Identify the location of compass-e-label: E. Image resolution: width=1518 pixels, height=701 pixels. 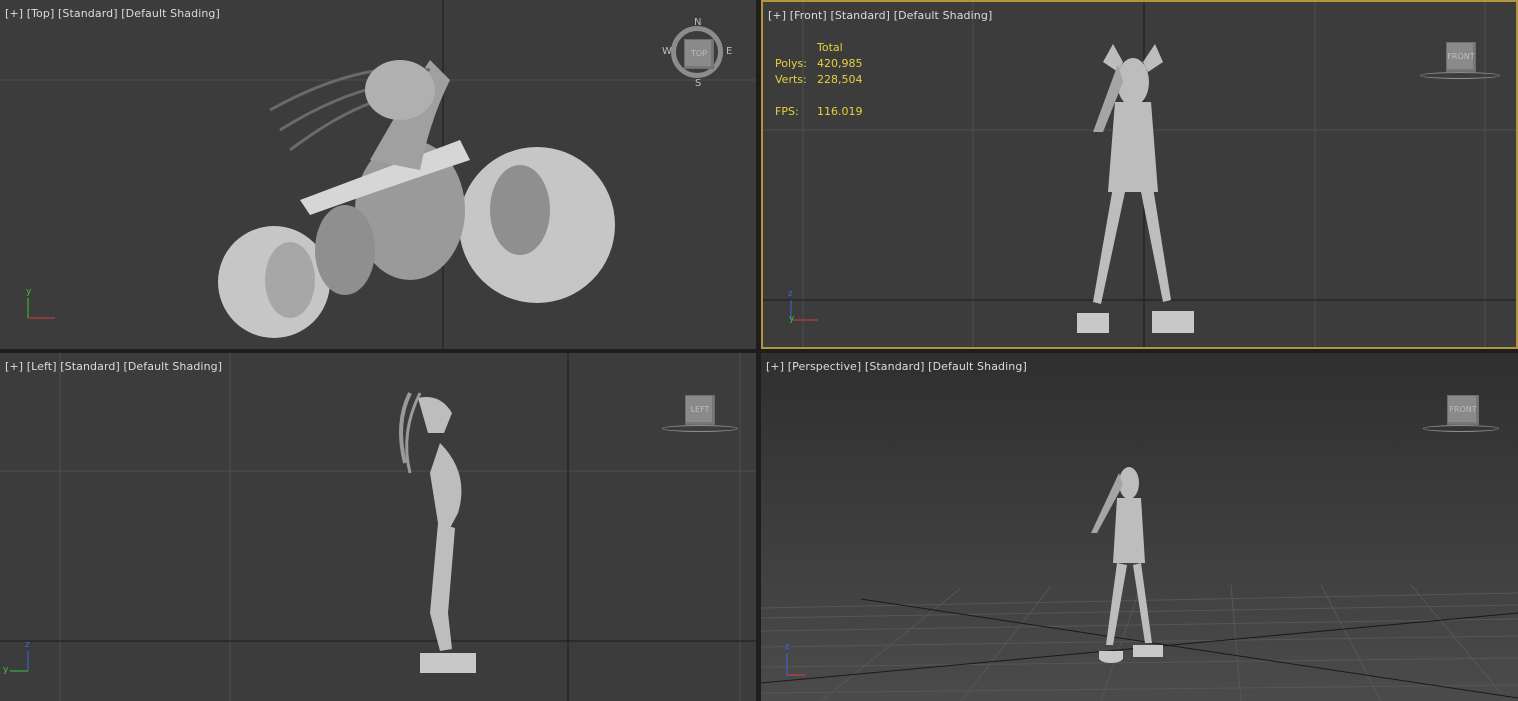
(729, 51).